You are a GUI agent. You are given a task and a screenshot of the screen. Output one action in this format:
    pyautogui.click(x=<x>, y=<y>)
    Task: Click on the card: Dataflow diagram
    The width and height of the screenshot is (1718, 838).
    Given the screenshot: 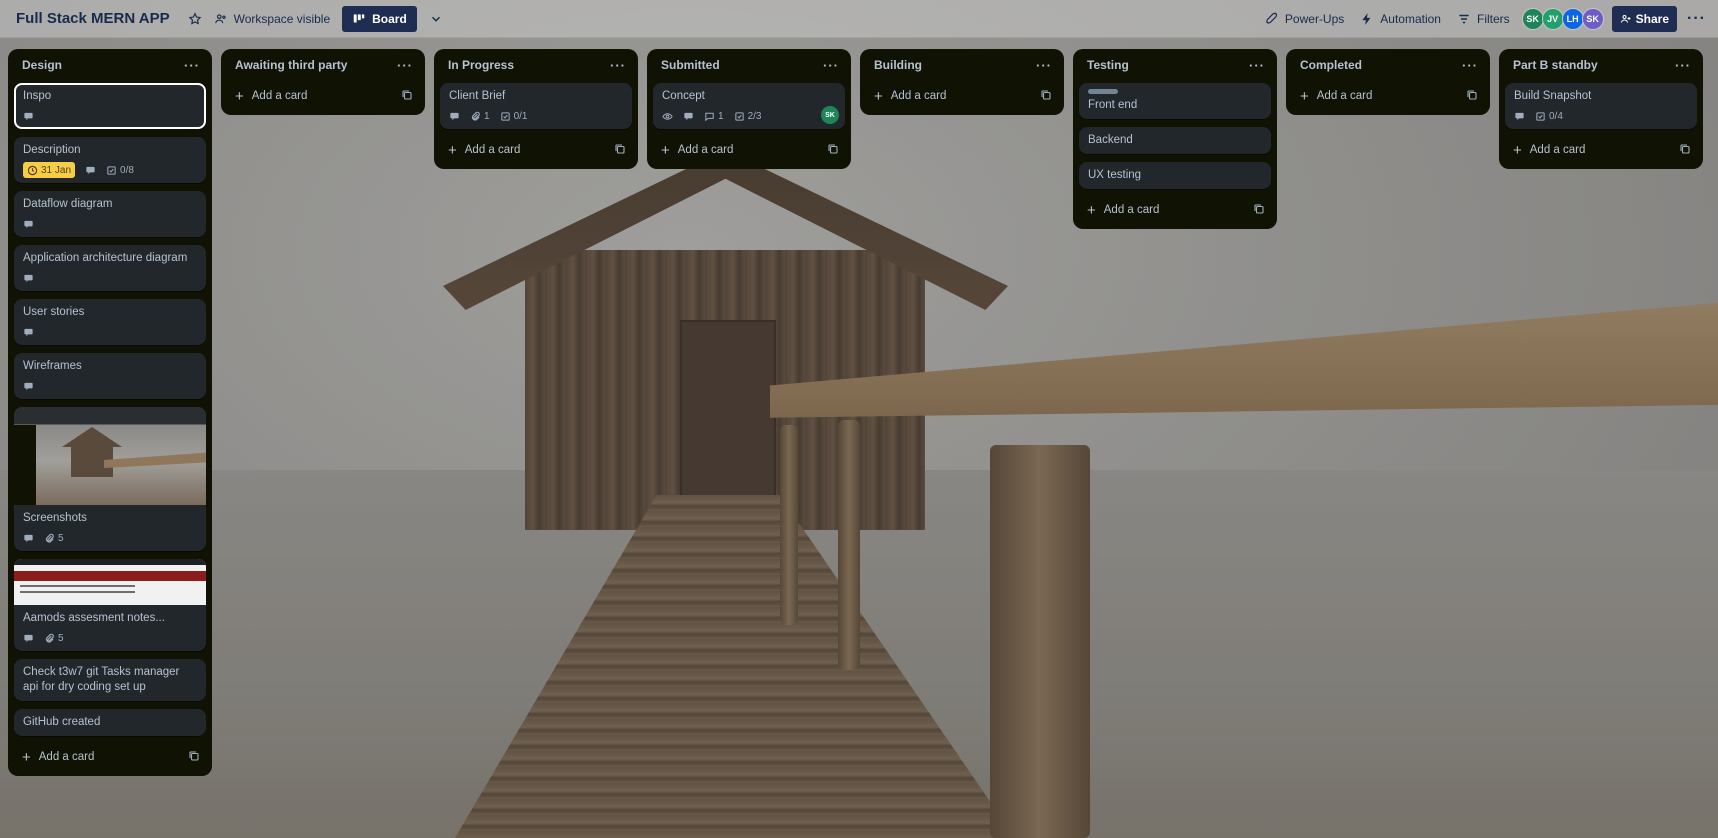 What is the action you would take?
    pyautogui.click(x=110, y=214)
    